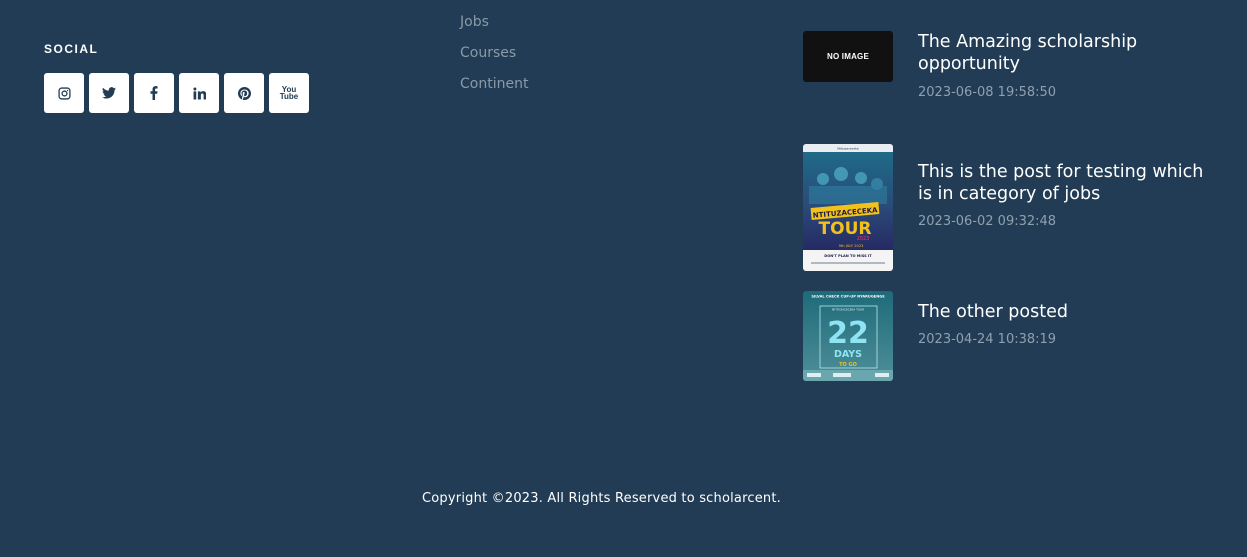 The width and height of the screenshot is (1247, 557). What do you see at coordinates (71, 49) in the screenshot?
I see `social-heading: SOCIAL` at bounding box center [71, 49].